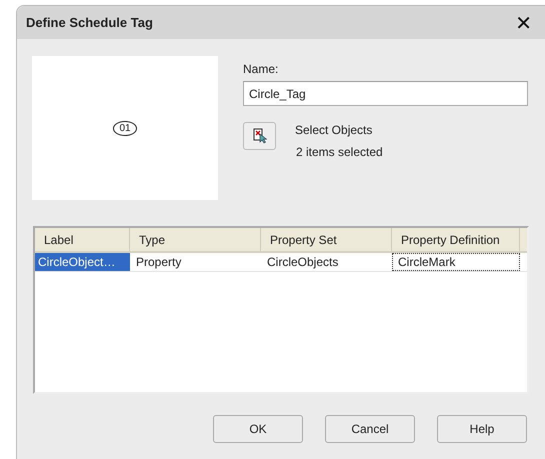  I want to click on select-objects-button, so click(259, 136).